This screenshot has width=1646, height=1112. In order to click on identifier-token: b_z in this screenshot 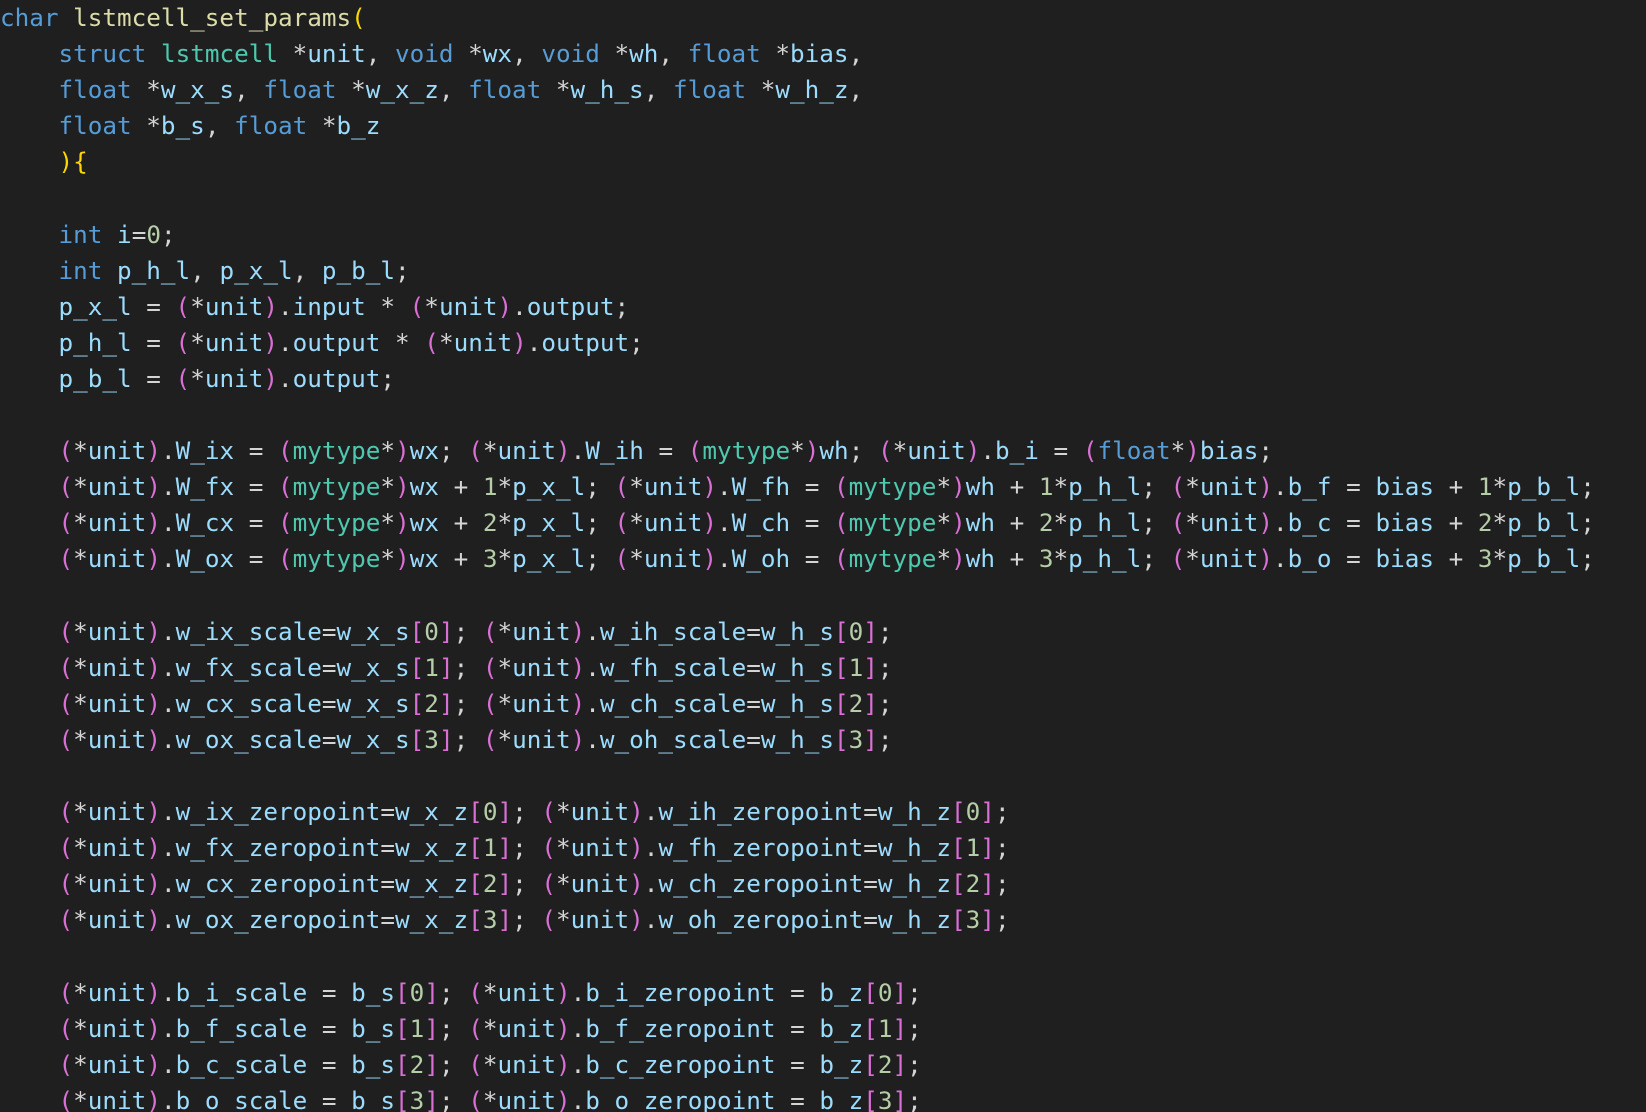, I will do `click(358, 126)`.